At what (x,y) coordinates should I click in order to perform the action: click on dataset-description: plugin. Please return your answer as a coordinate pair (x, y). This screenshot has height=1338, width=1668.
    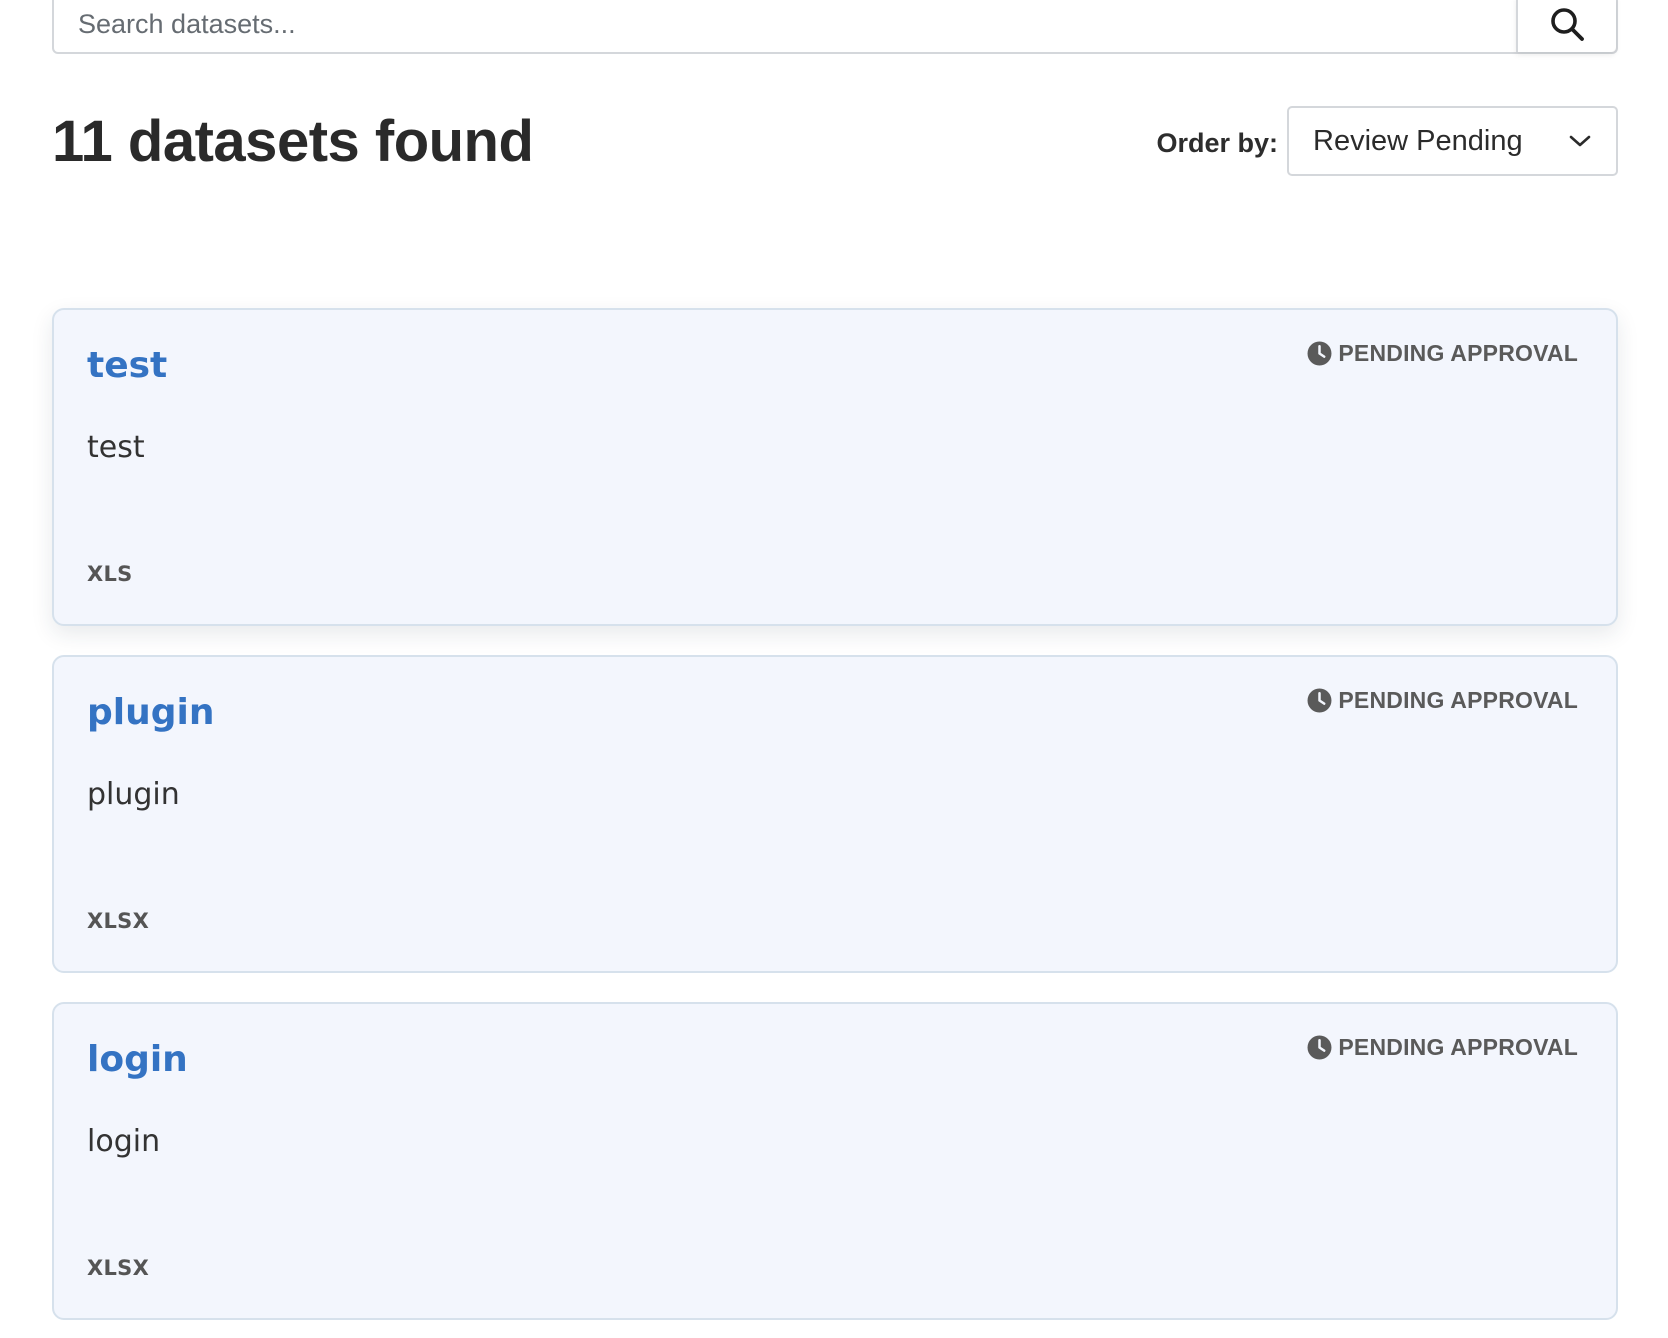
    Looking at the image, I should click on (133, 794).